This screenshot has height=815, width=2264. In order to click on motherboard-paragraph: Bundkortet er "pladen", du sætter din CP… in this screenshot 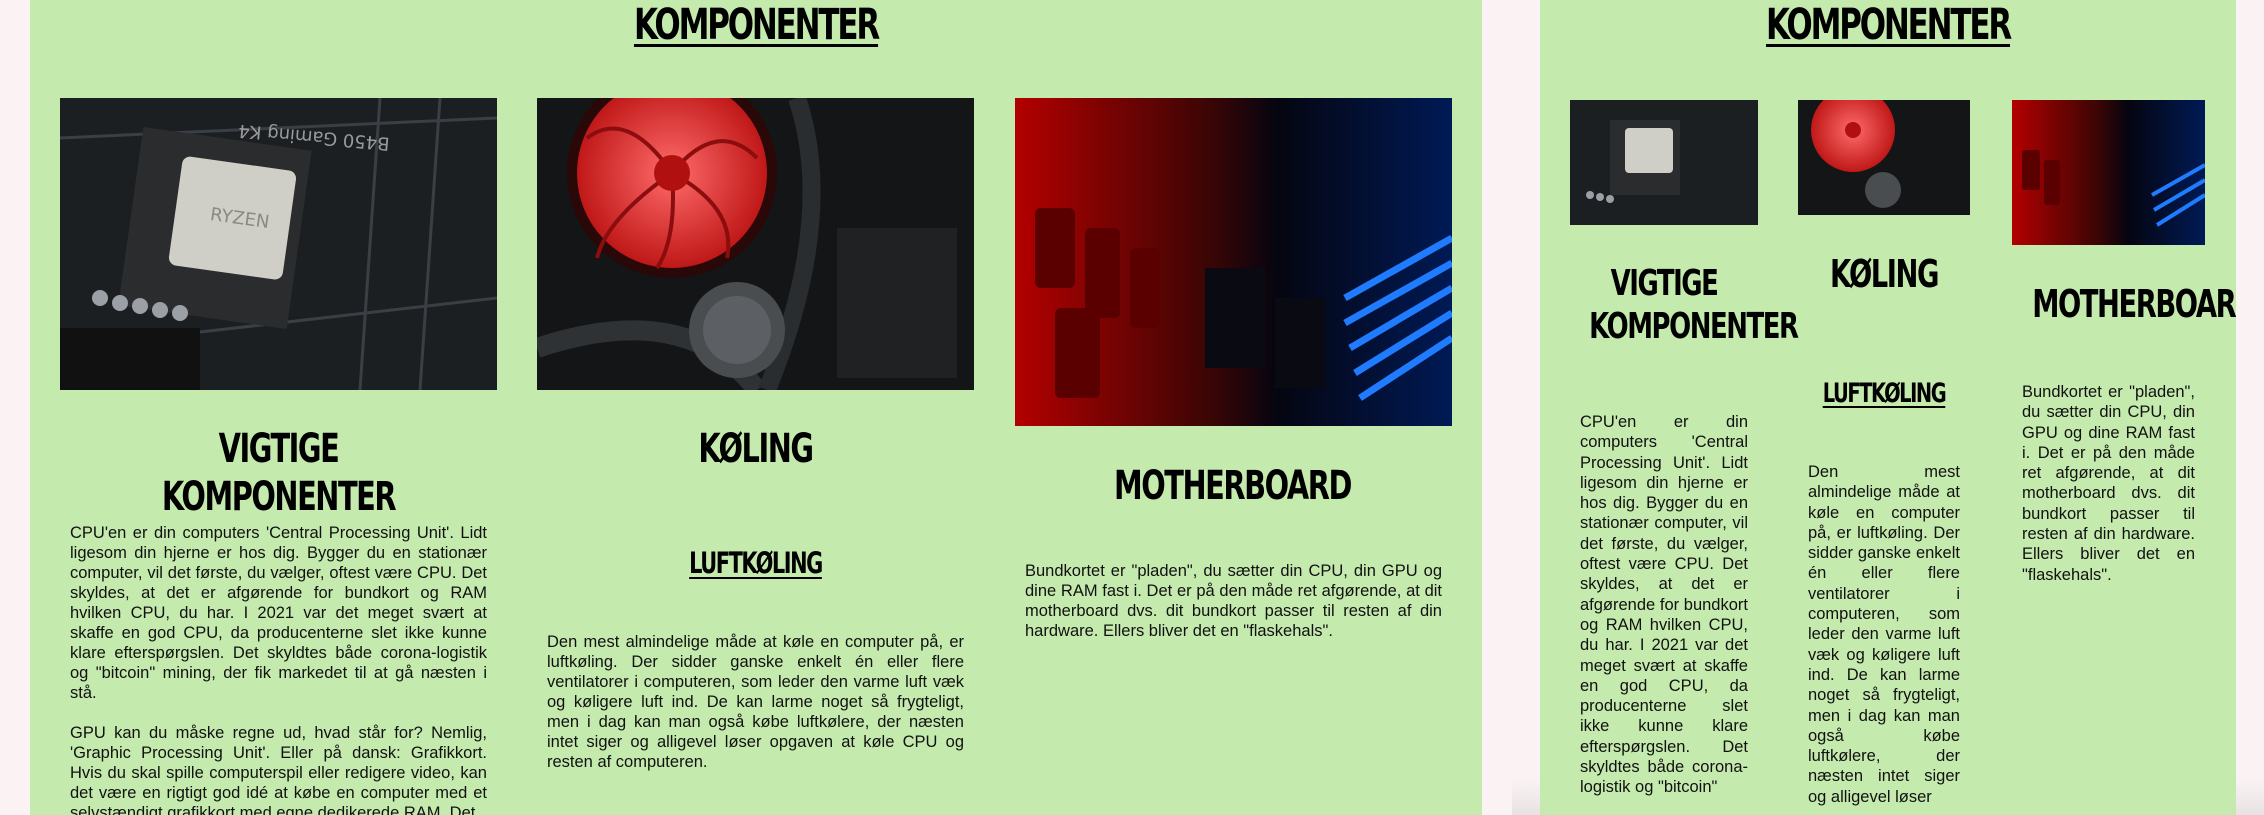, I will do `click(1233, 601)`.